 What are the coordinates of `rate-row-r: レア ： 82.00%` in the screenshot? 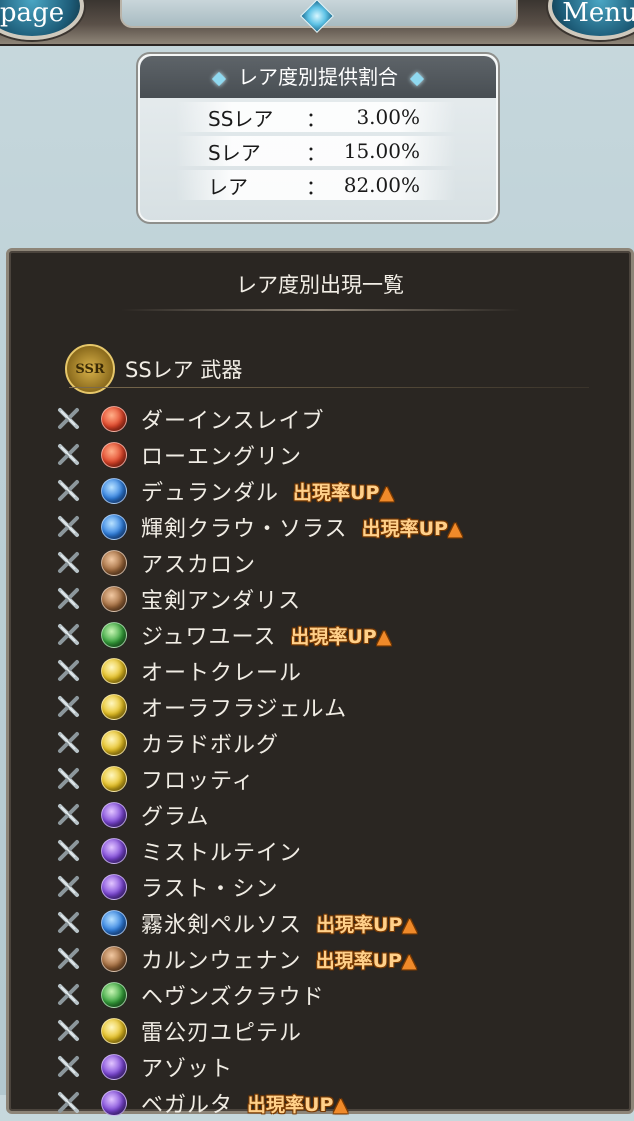 It's located at (316, 185).